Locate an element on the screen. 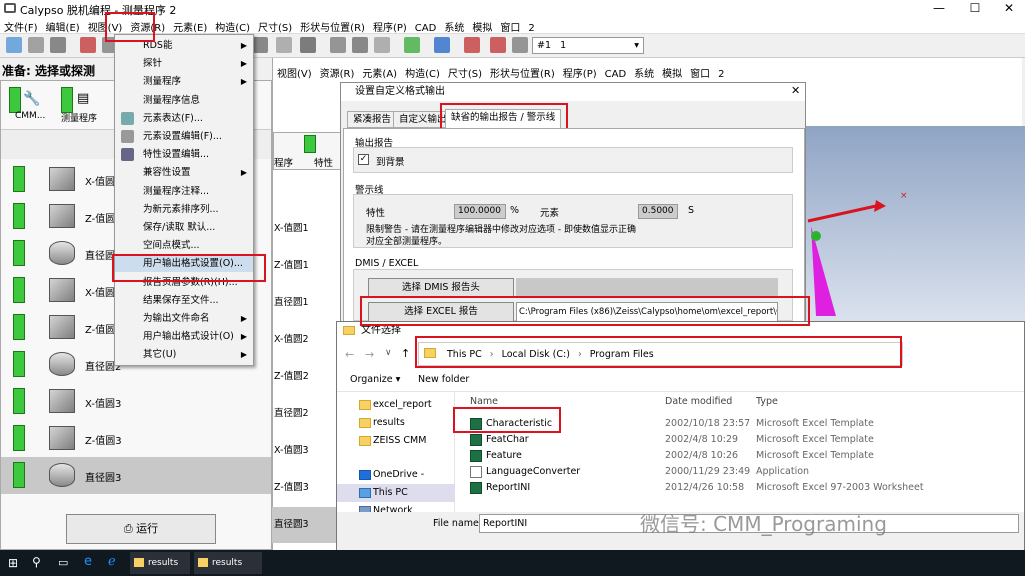 The width and height of the screenshot is (1025, 576). tab-compact-report: 紧凑报告 is located at coordinates (372, 119).